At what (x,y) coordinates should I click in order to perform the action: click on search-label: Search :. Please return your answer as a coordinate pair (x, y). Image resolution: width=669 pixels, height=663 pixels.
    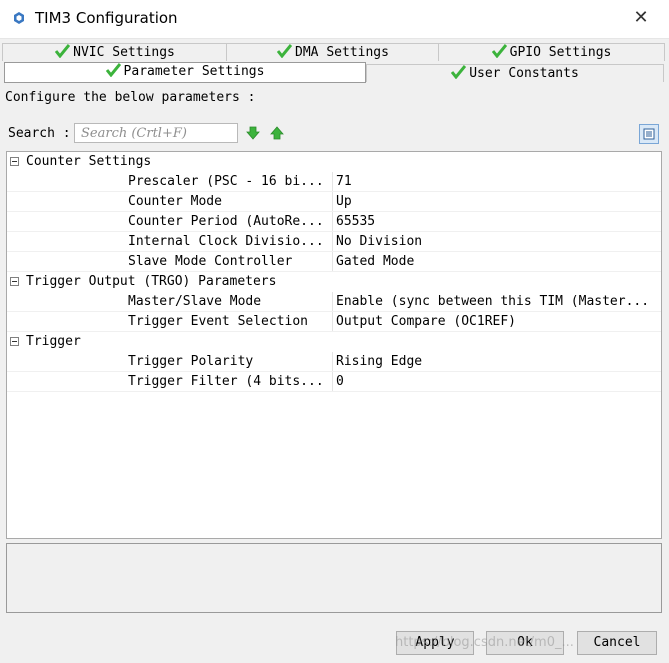
    Looking at the image, I should click on (39, 133).